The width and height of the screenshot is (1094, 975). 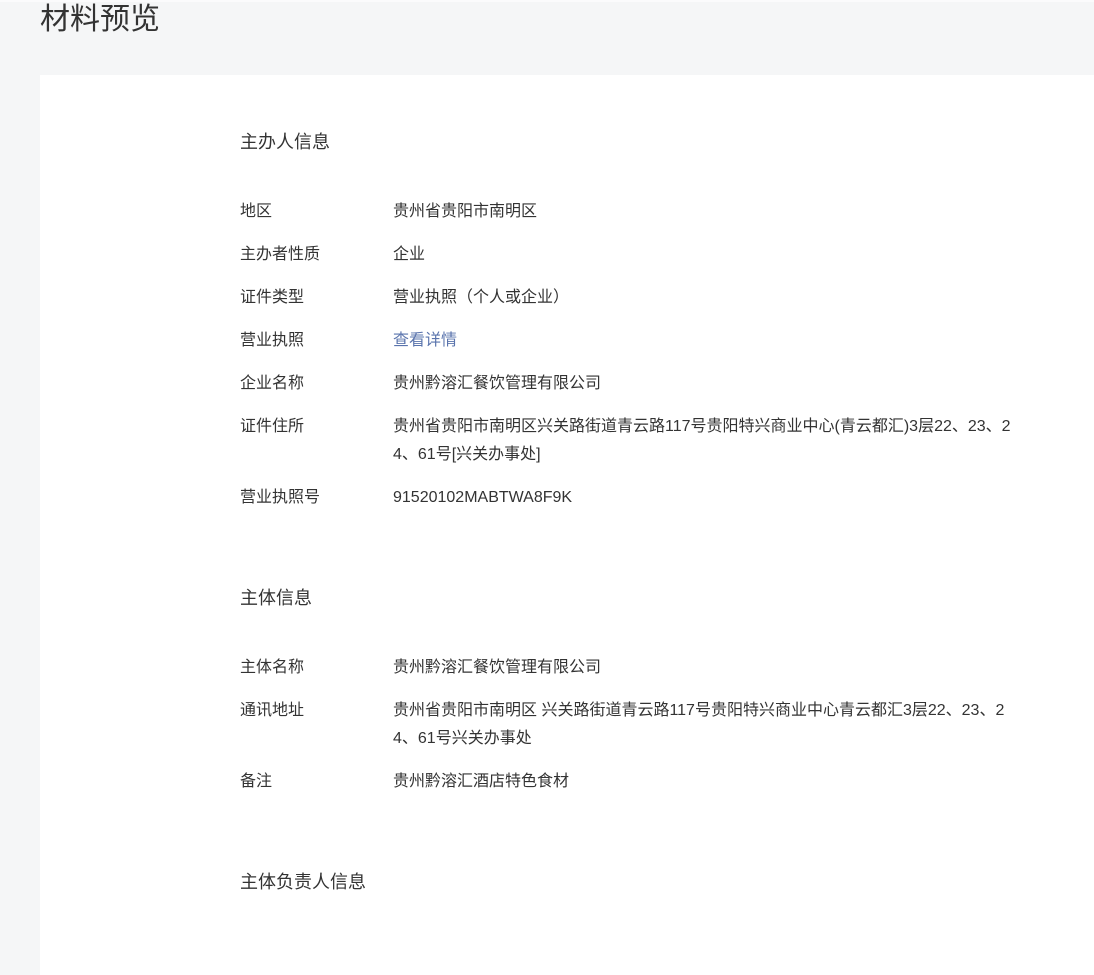 What do you see at coordinates (667, 212) in the screenshot?
I see `info-row-region: 地区 贵州省贵阳市南明区` at bounding box center [667, 212].